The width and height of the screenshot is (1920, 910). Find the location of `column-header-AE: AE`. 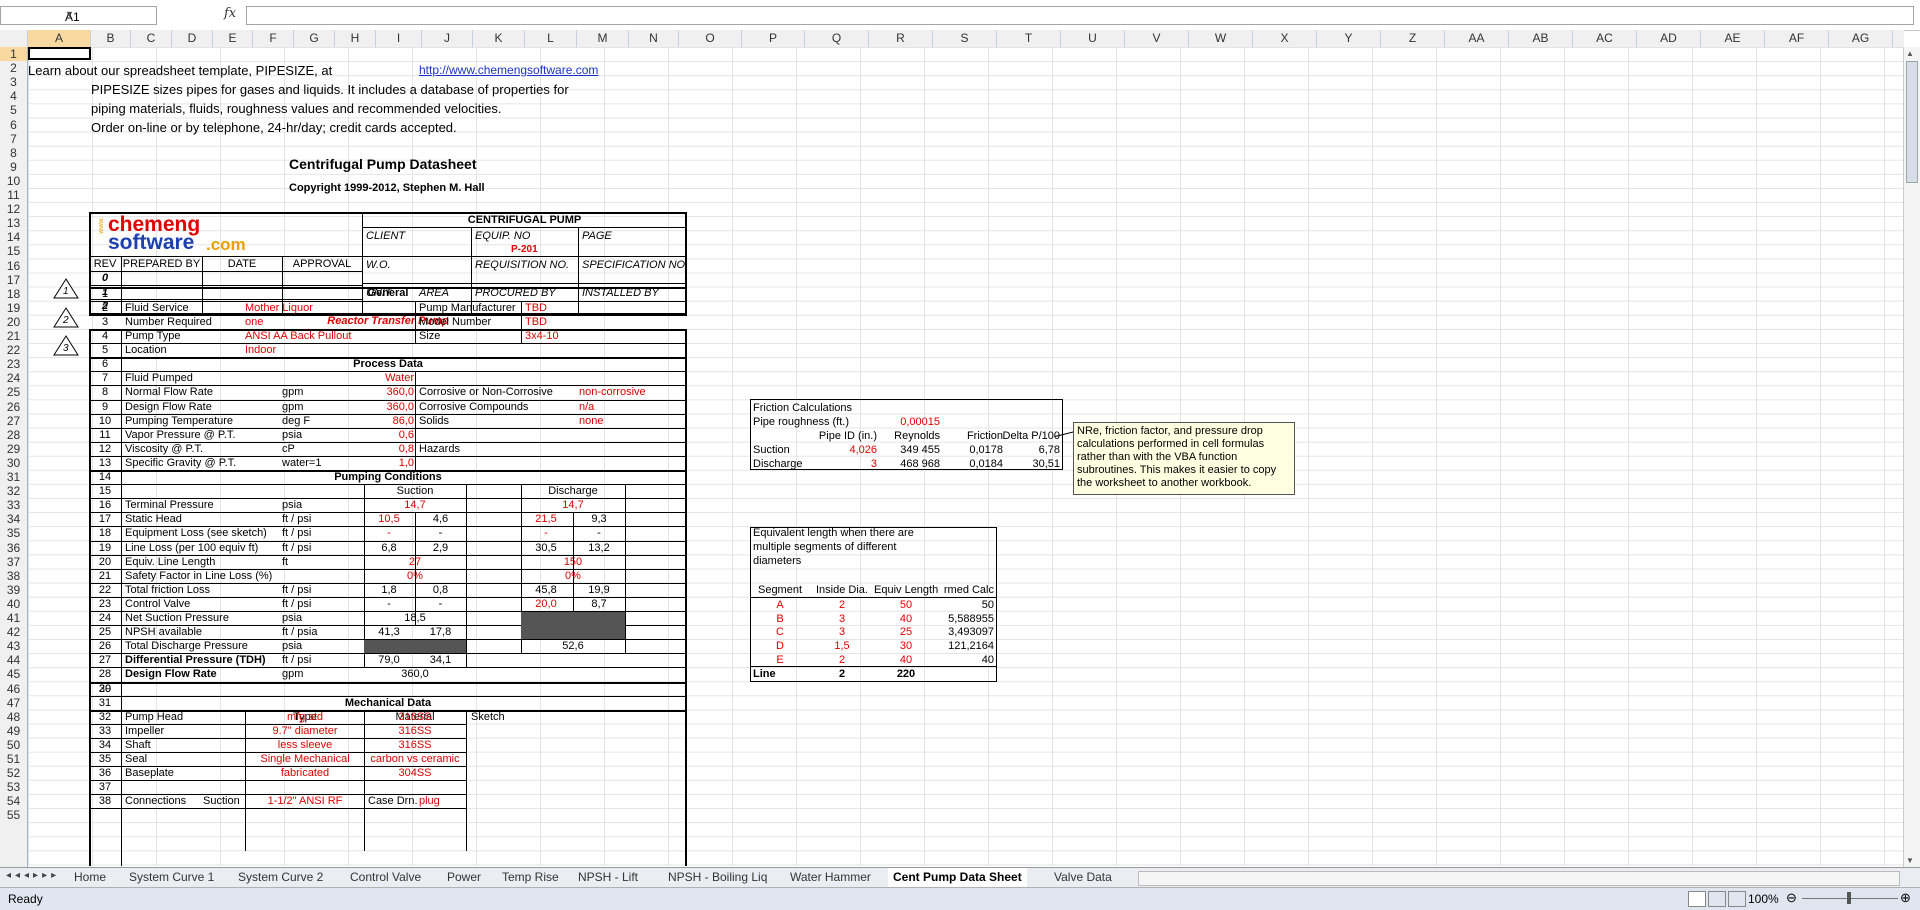

column-header-AE: AE is located at coordinates (1733, 38).